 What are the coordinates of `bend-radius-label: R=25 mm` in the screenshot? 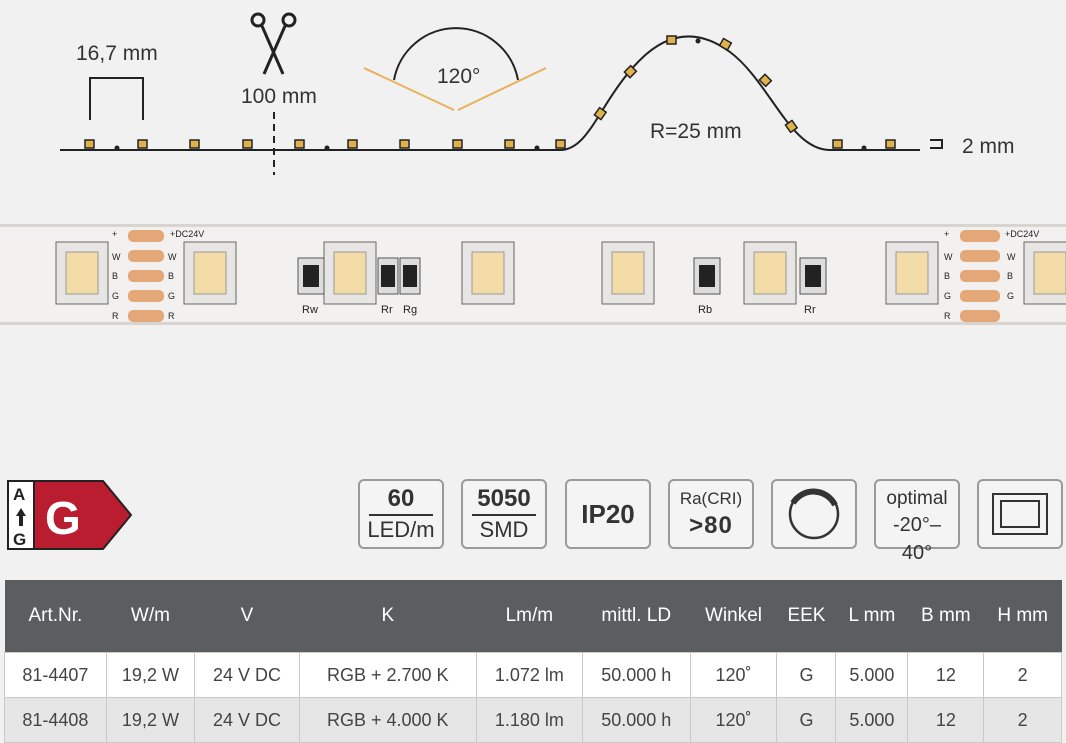 It's located at (696, 131).